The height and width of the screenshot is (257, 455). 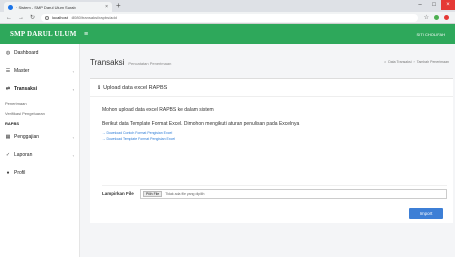 I want to click on minimize-icon: –, so click(x=420, y=5).